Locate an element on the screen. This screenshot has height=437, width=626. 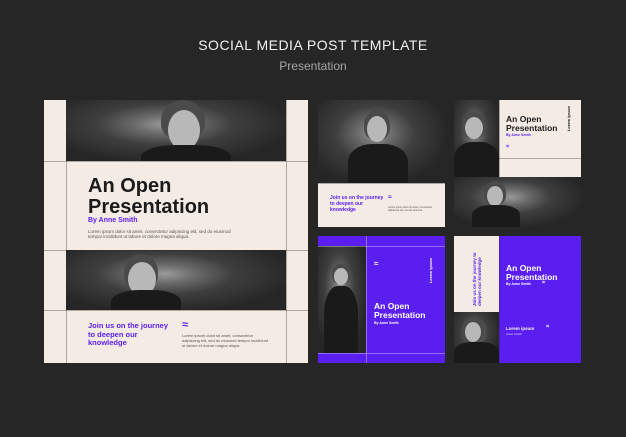
header-subtitle: Presentation is located at coordinates (313, 66).